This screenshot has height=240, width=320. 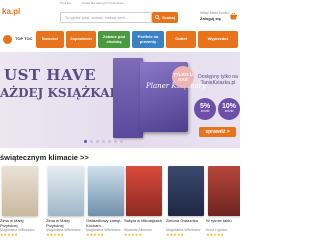 What do you see at coordinates (183, 77) in the screenshot?
I see `exclusive-badge: TYLKO U NAS` at bounding box center [183, 77].